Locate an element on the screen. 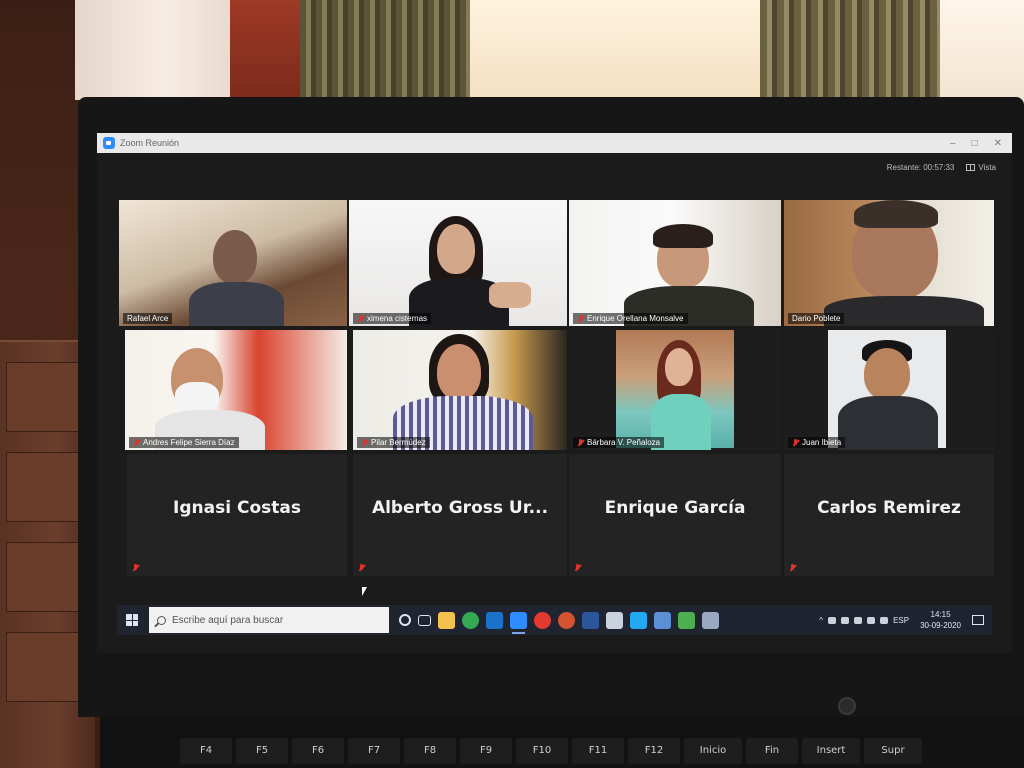 The width and height of the screenshot is (1024, 768). chrome-icon is located at coordinates (470, 620).